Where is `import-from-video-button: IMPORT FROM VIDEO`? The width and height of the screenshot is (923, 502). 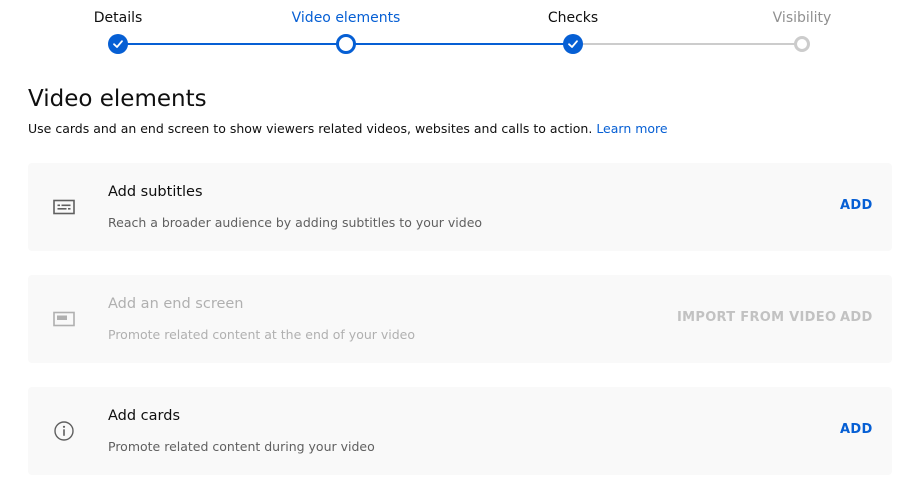 import-from-video-button: IMPORT FROM VIDEO is located at coordinates (756, 317).